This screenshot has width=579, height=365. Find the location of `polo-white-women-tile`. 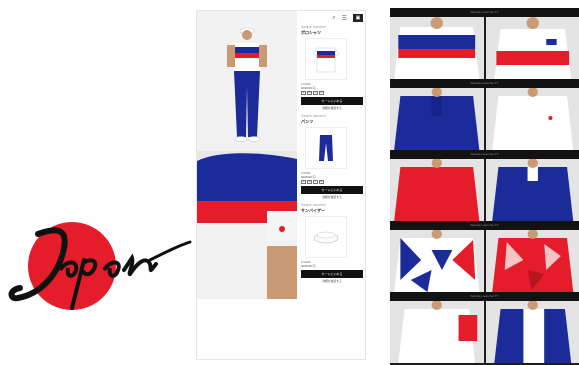

polo-white-women-tile is located at coordinates (532, 119).